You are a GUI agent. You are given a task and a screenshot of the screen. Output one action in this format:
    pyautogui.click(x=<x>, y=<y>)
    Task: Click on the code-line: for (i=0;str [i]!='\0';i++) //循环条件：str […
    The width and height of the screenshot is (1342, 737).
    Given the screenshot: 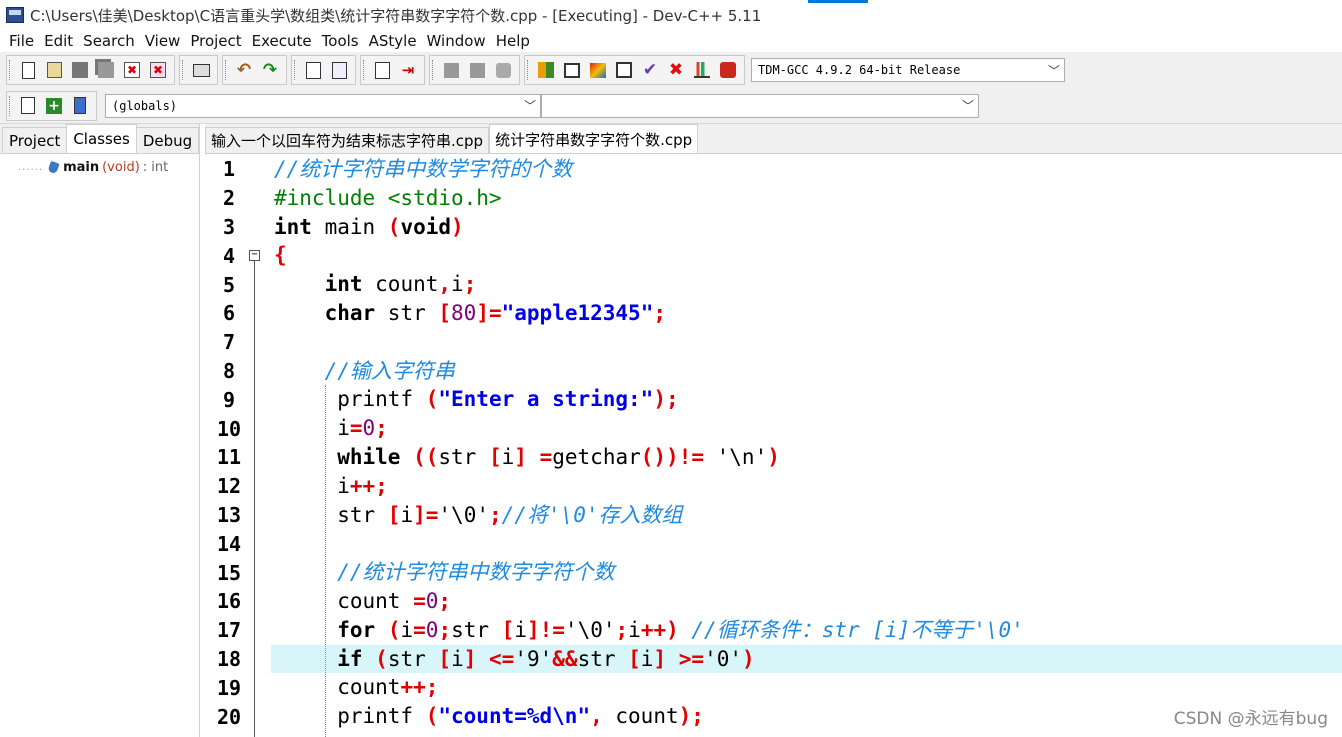 What is the action you would take?
    pyautogui.click(x=806, y=630)
    